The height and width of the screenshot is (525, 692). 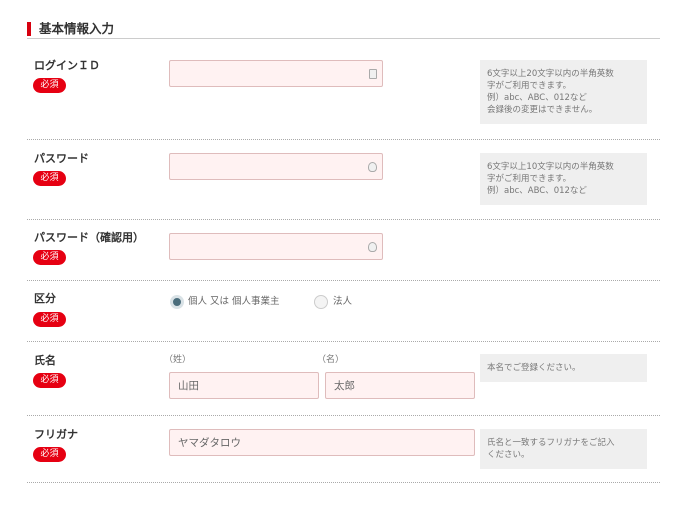 What do you see at coordinates (276, 166) in the screenshot?
I see `password-input` at bounding box center [276, 166].